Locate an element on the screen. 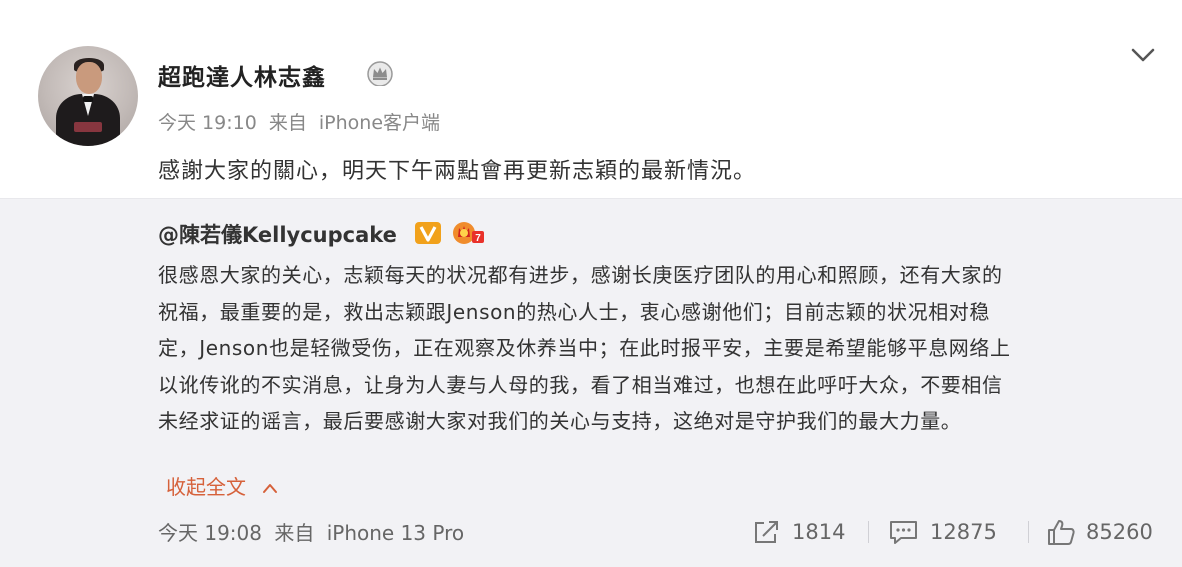 The width and height of the screenshot is (1182, 567). comment-button: 12875 is located at coordinates (942, 532).